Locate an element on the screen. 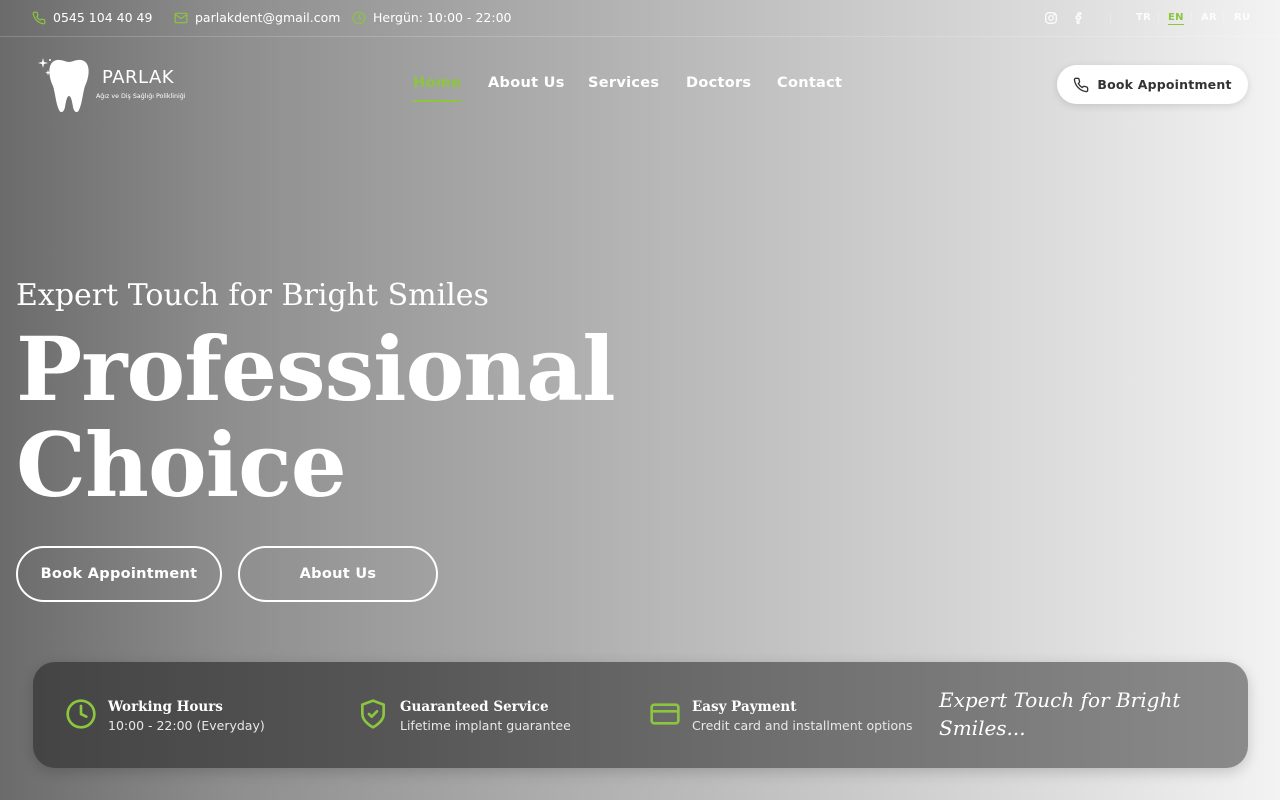 This screenshot has width=1280, height=800. hero-title-line2: Choice is located at coordinates (181, 465).